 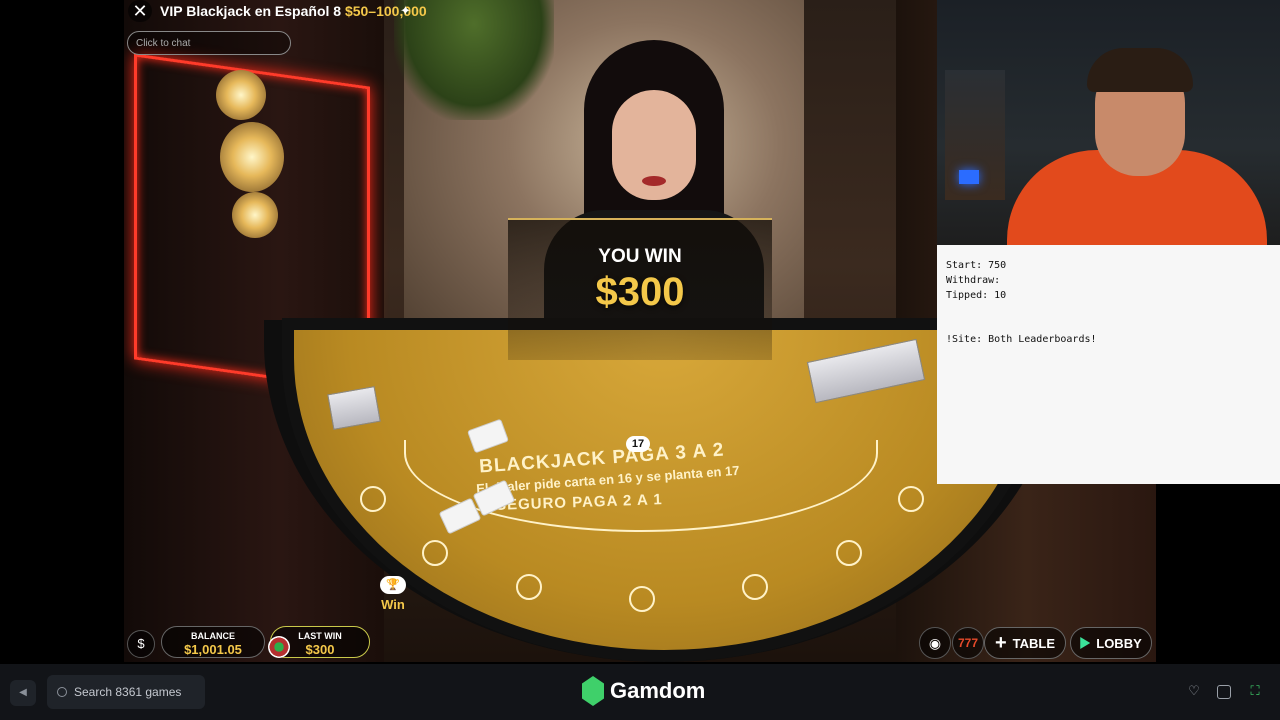 What do you see at coordinates (1021, 339) in the screenshot?
I see `stat-command: !Site: Both Leaderboards!` at bounding box center [1021, 339].